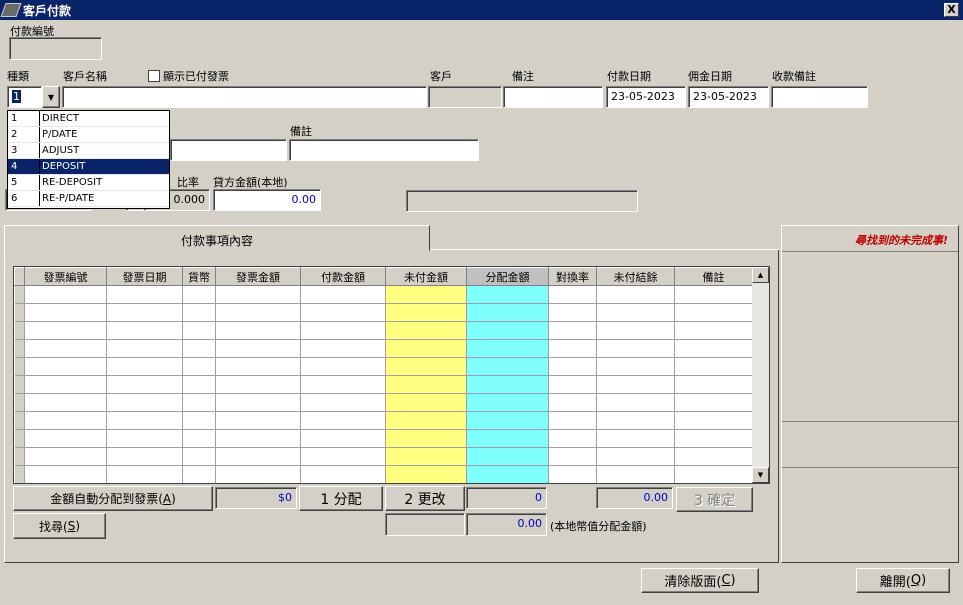  I want to click on find-button: 找尋(S), so click(59, 526).